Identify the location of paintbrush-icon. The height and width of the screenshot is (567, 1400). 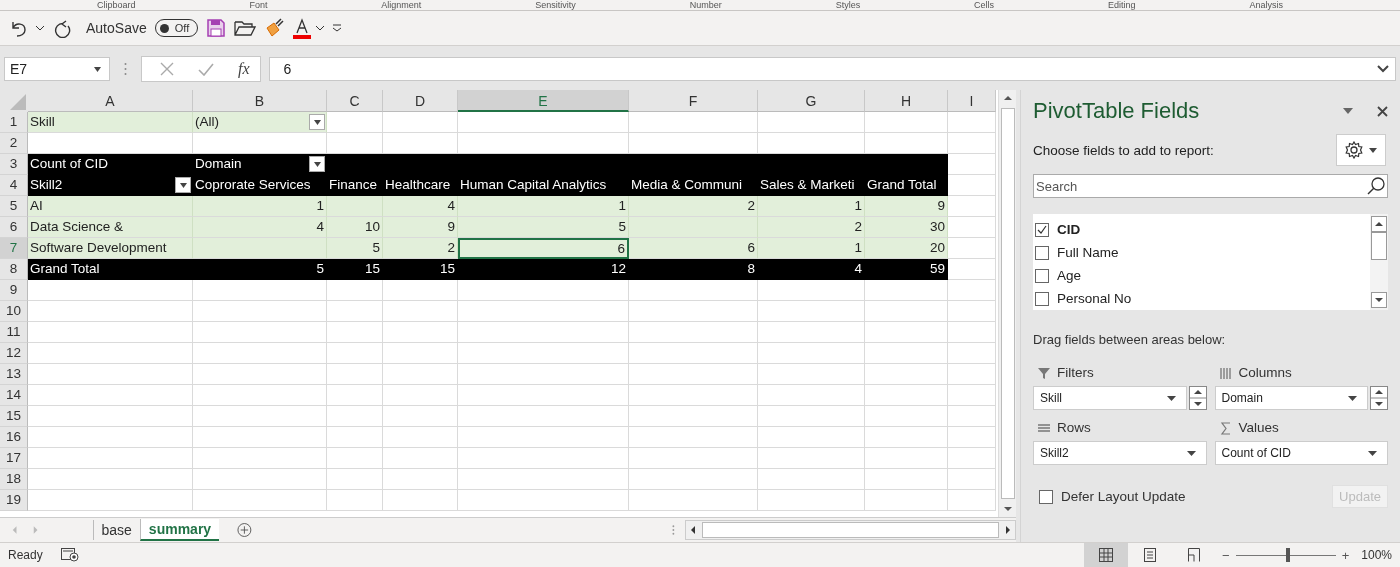
(274, 28).